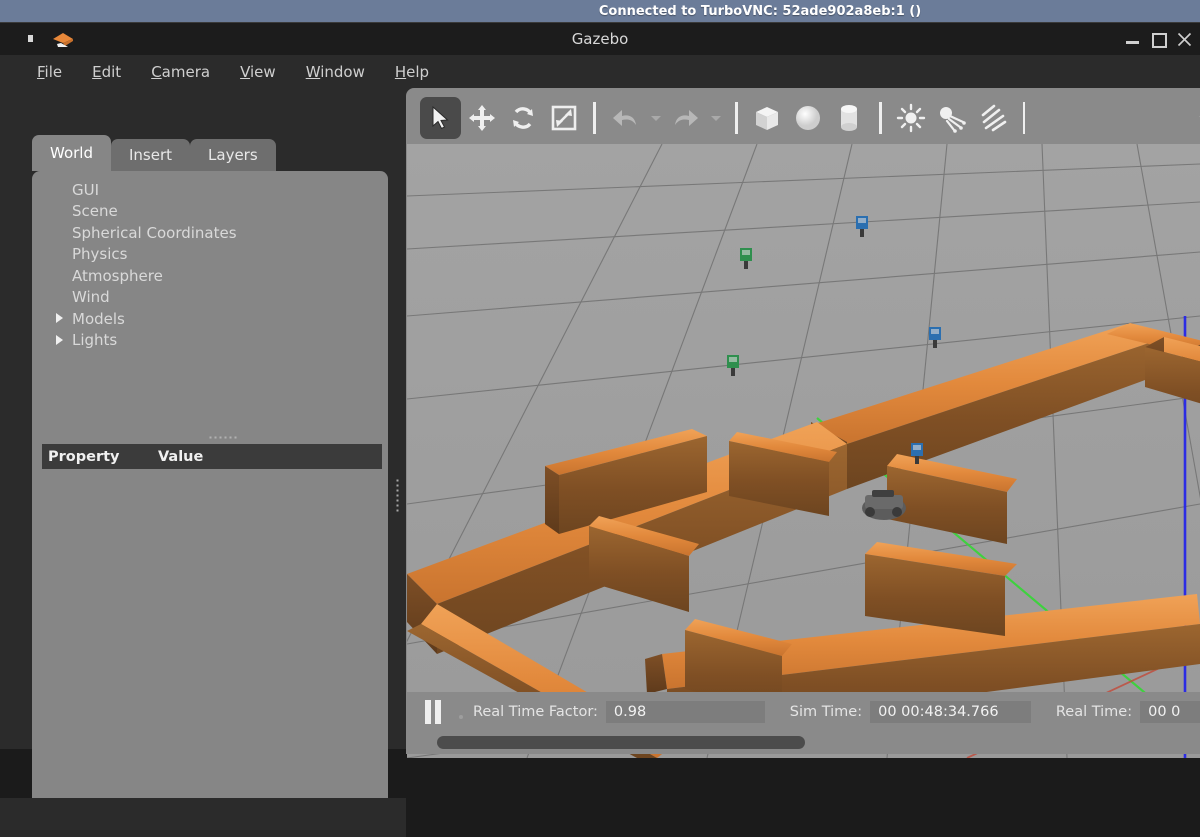 This screenshot has width=1200, height=837. Describe the element at coordinates (95, 211) in the screenshot. I see `tree-item-label: Scene` at that location.